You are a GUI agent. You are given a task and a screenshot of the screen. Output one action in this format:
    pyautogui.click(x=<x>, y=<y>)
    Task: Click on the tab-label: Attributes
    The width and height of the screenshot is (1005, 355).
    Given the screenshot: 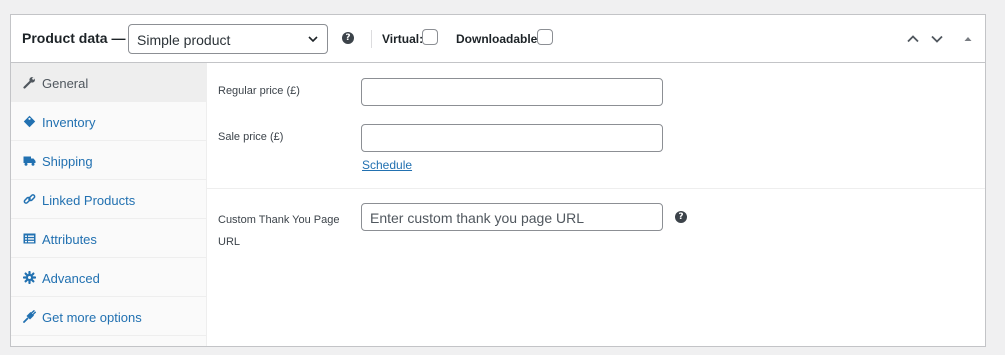 What is the action you would take?
    pyautogui.click(x=69, y=239)
    